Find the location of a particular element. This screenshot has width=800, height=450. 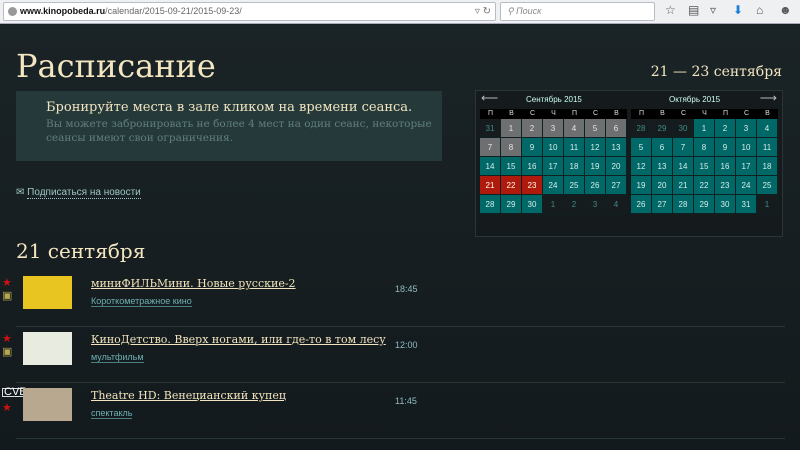

pocket-icon: ▿ is located at coordinates (713, 10).